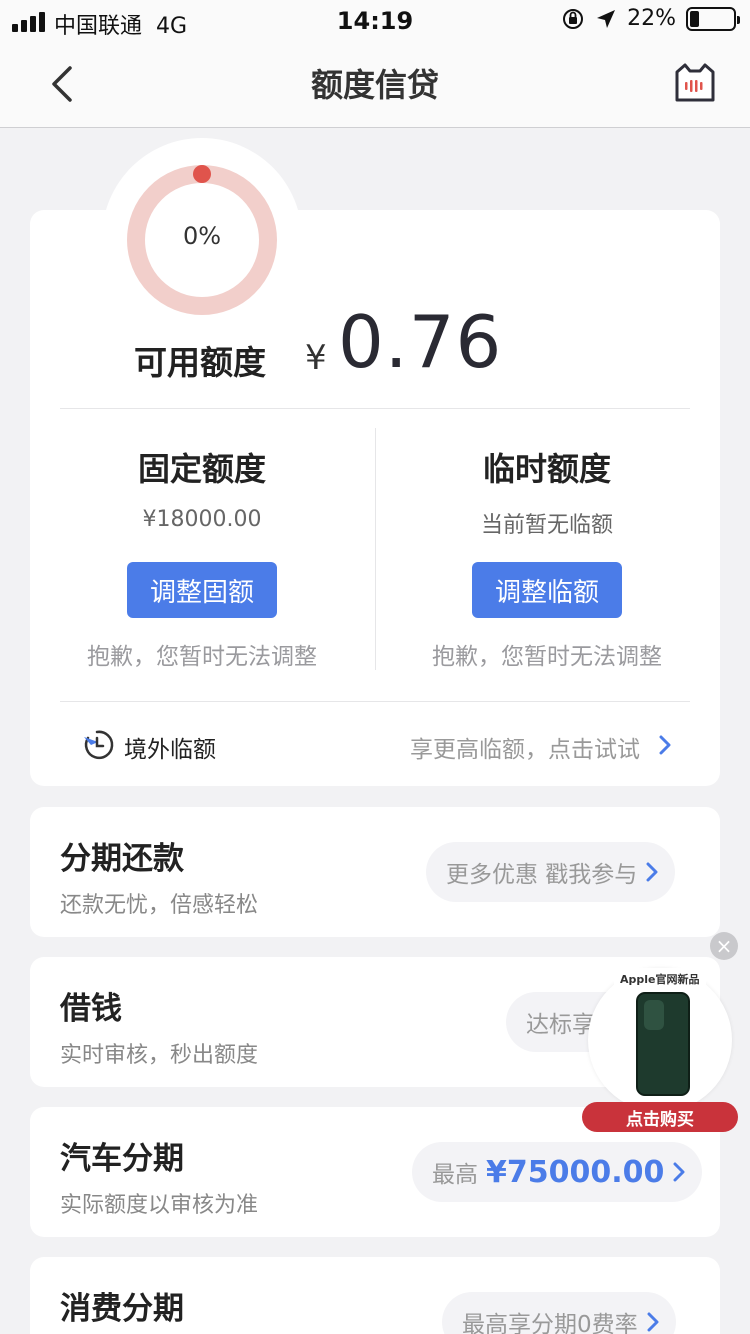  What do you see at coordinates (202, 236) in the screenshot?
I see `ring-percent: 0%` at bounding box center [202, 236].